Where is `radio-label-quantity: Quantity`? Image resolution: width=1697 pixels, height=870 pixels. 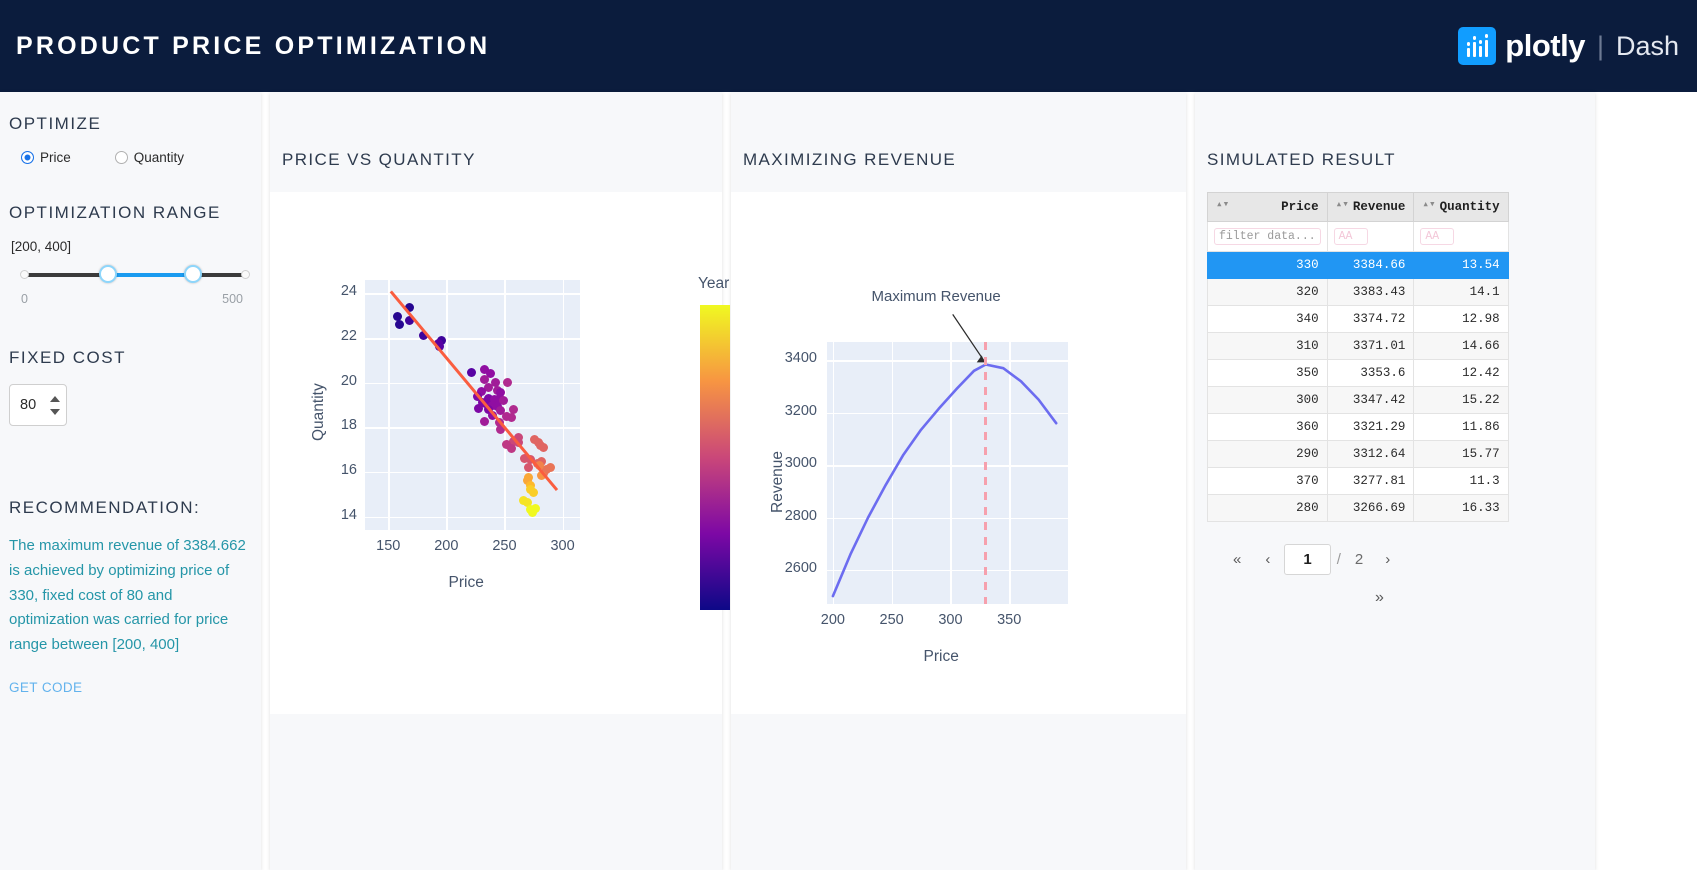 radio-label-quantity: Quantity is located at coordinates (159, 157).